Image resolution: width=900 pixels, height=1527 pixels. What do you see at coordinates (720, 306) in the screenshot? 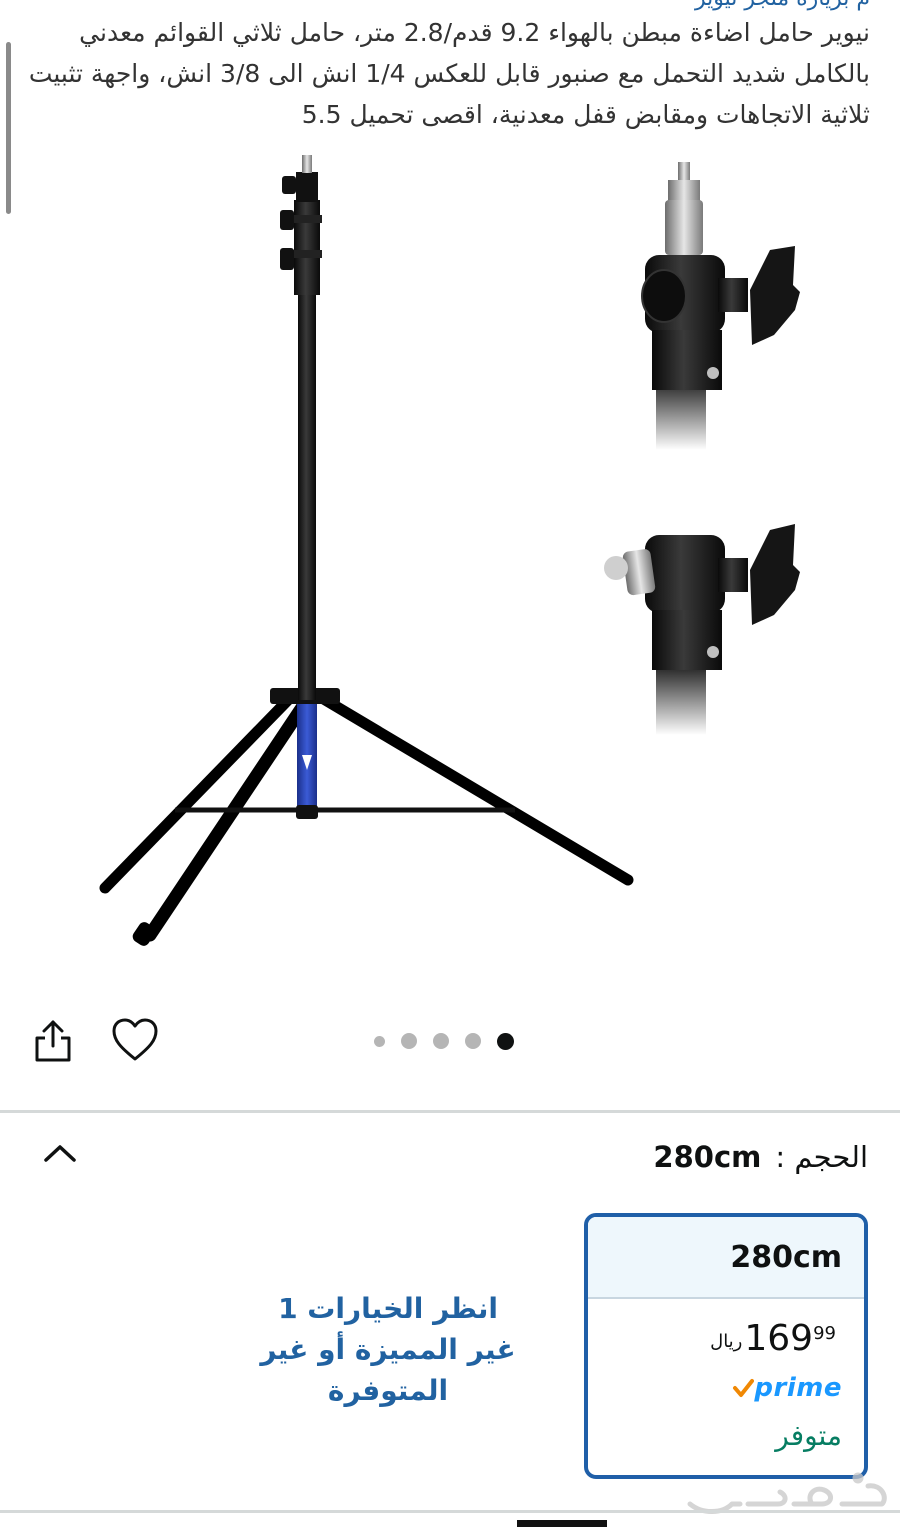
I see `spigot-closeup-top` at bounding box center [720, 306].